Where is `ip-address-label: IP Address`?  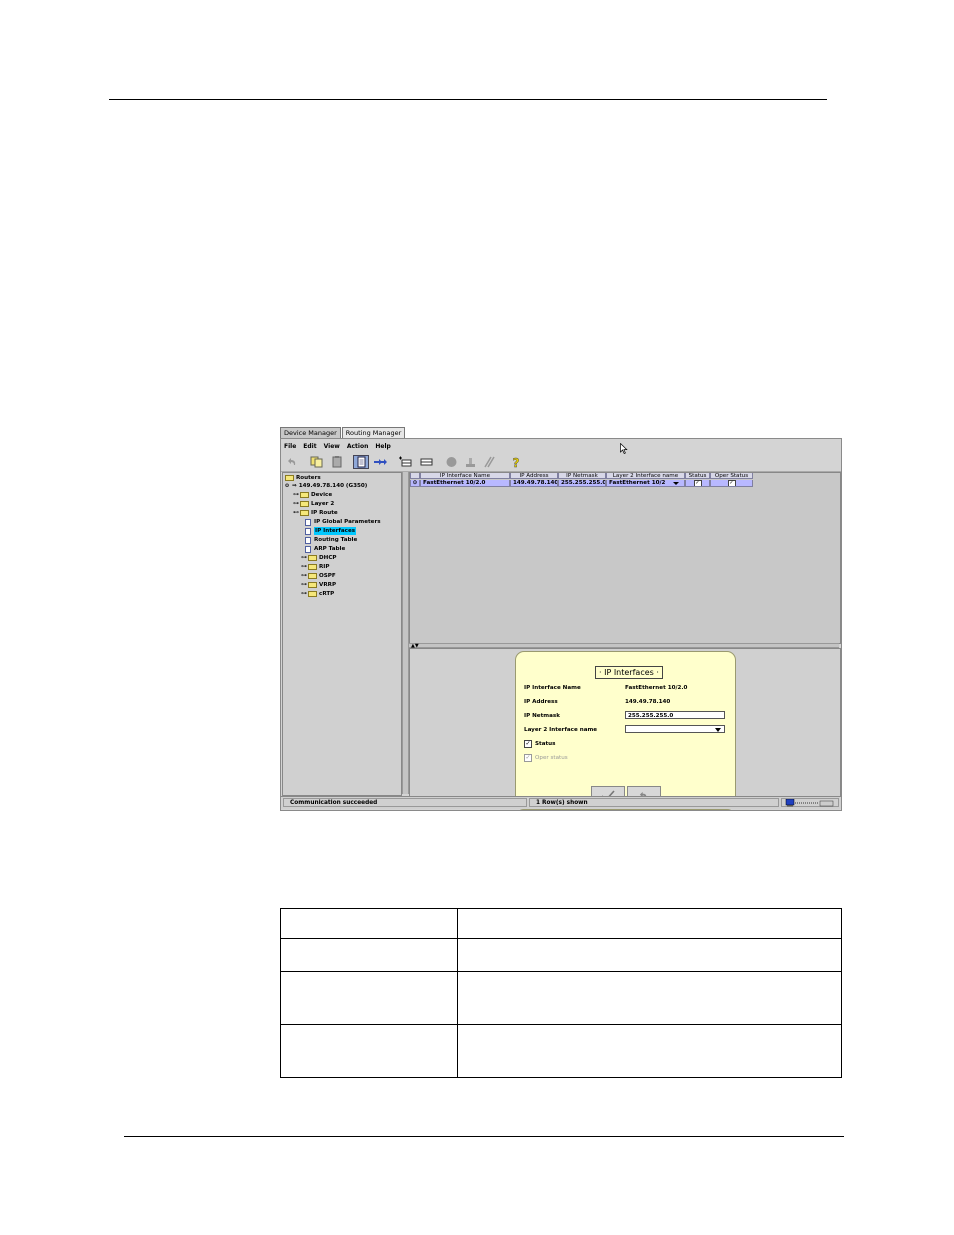
ip-address-label: IP Address is located at coordinates (541, 702).